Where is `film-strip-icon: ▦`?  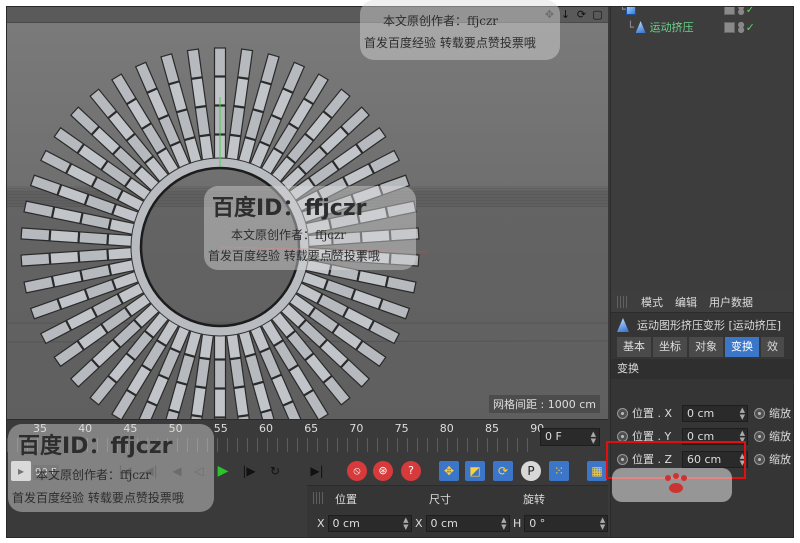
film-strip-icon: ▦ is located at coordinates (597, 471).